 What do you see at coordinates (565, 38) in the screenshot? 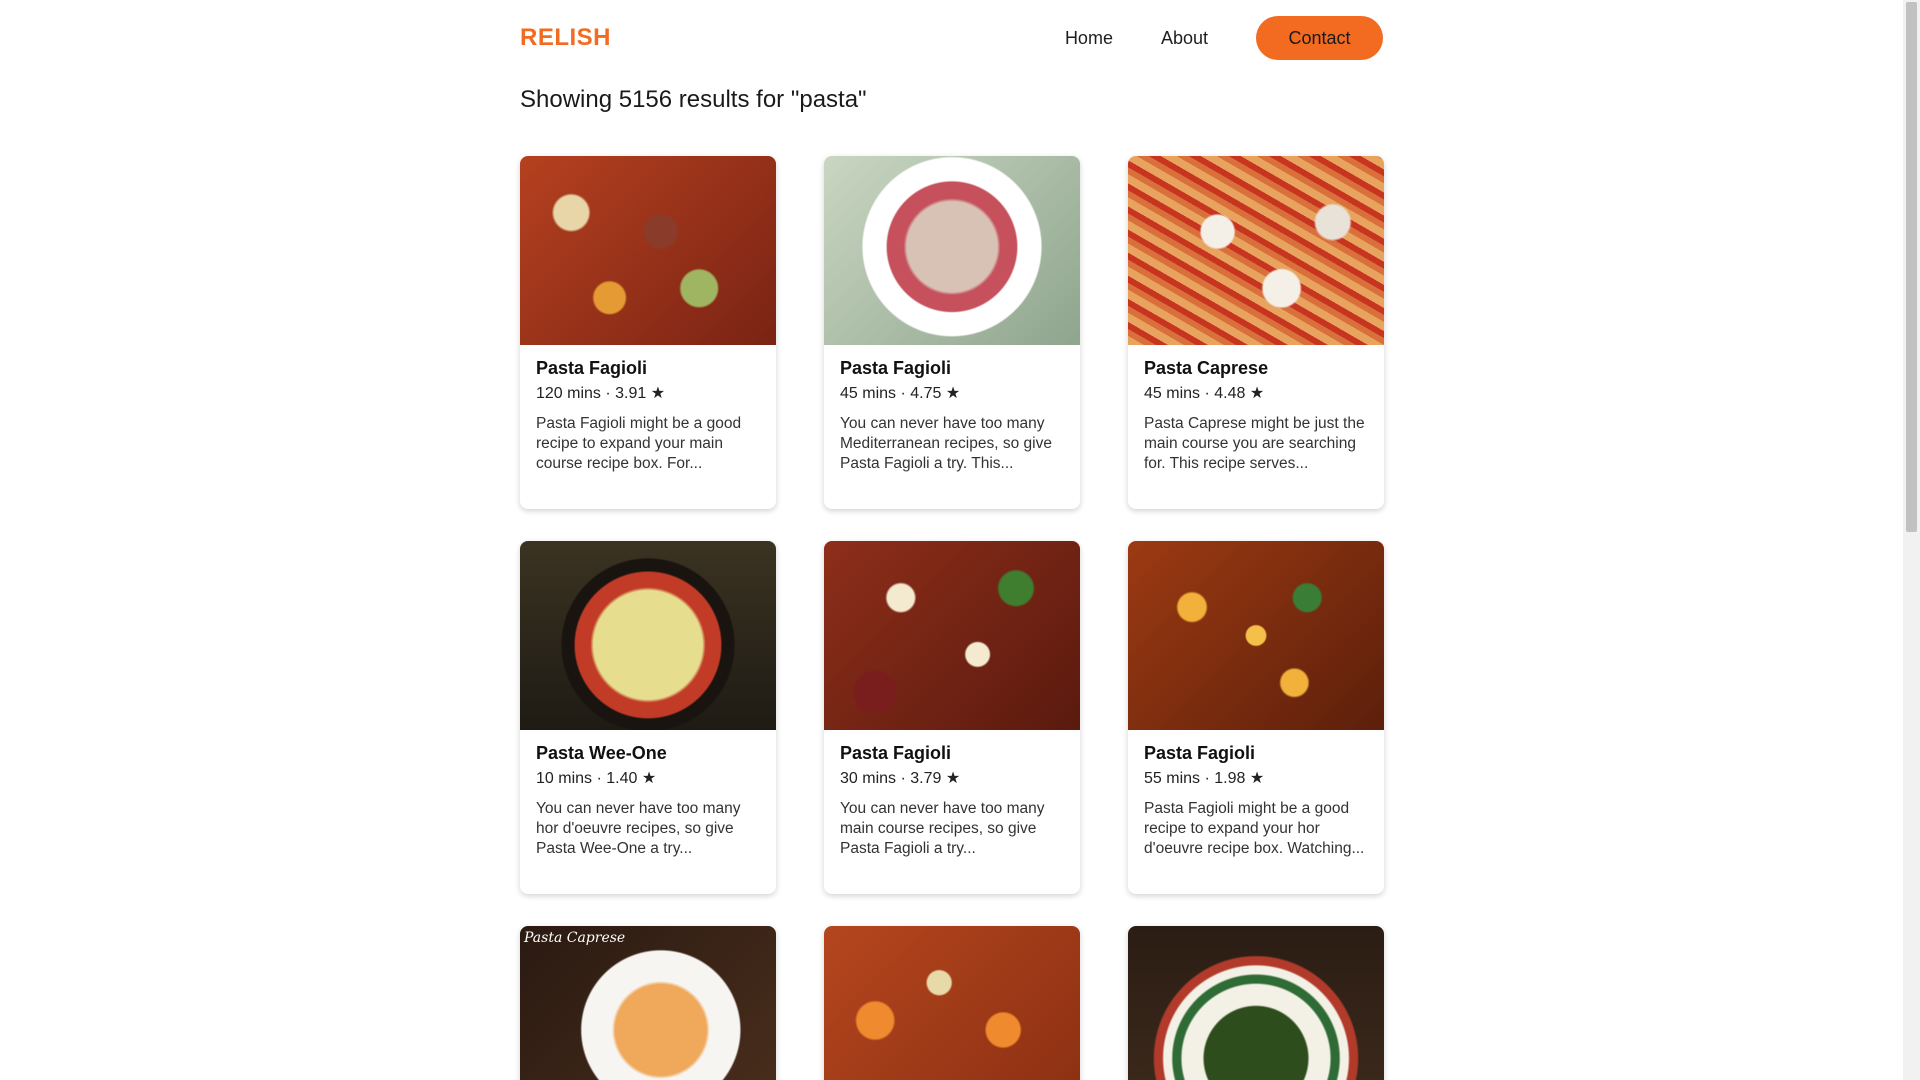
I see `logo: RELISH` at bounding box center [565, 38].